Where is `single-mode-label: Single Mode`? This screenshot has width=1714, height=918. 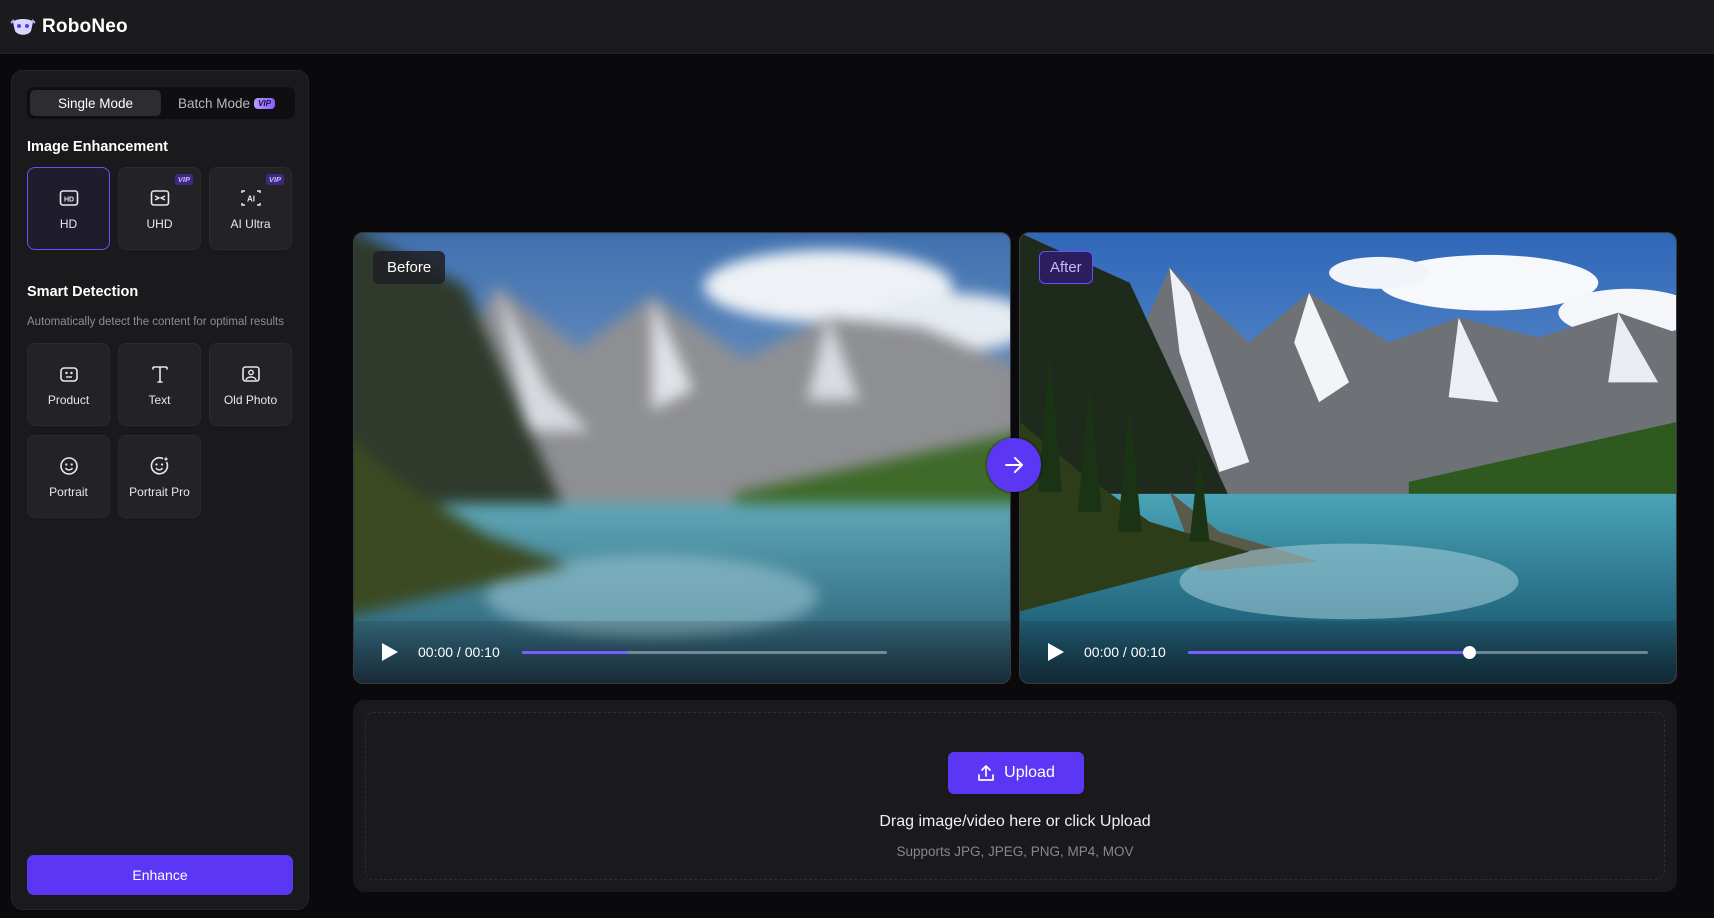 single-mode-label: Single Mode is located at coordinates (95, 103).